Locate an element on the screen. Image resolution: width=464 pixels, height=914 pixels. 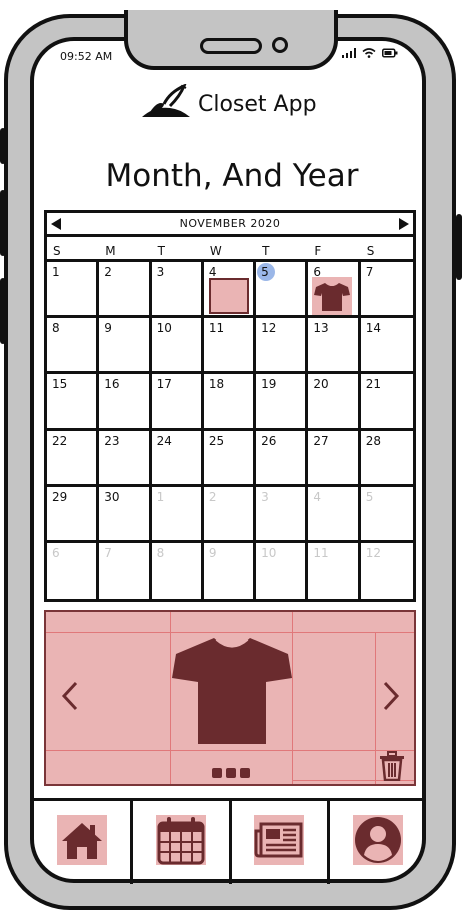
side-button-left-mid is located at coordinates (3, 223).